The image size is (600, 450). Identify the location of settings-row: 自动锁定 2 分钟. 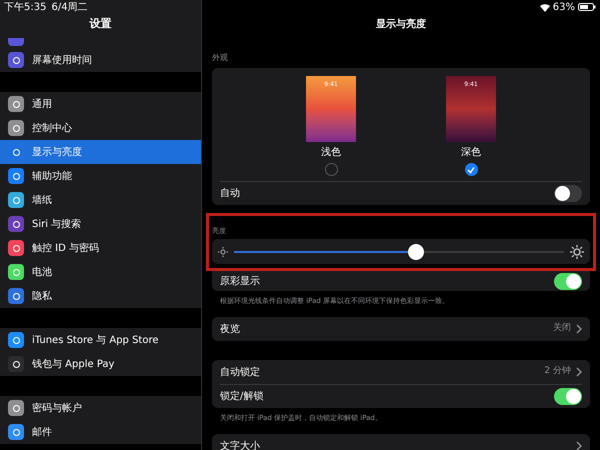
(401, 372).